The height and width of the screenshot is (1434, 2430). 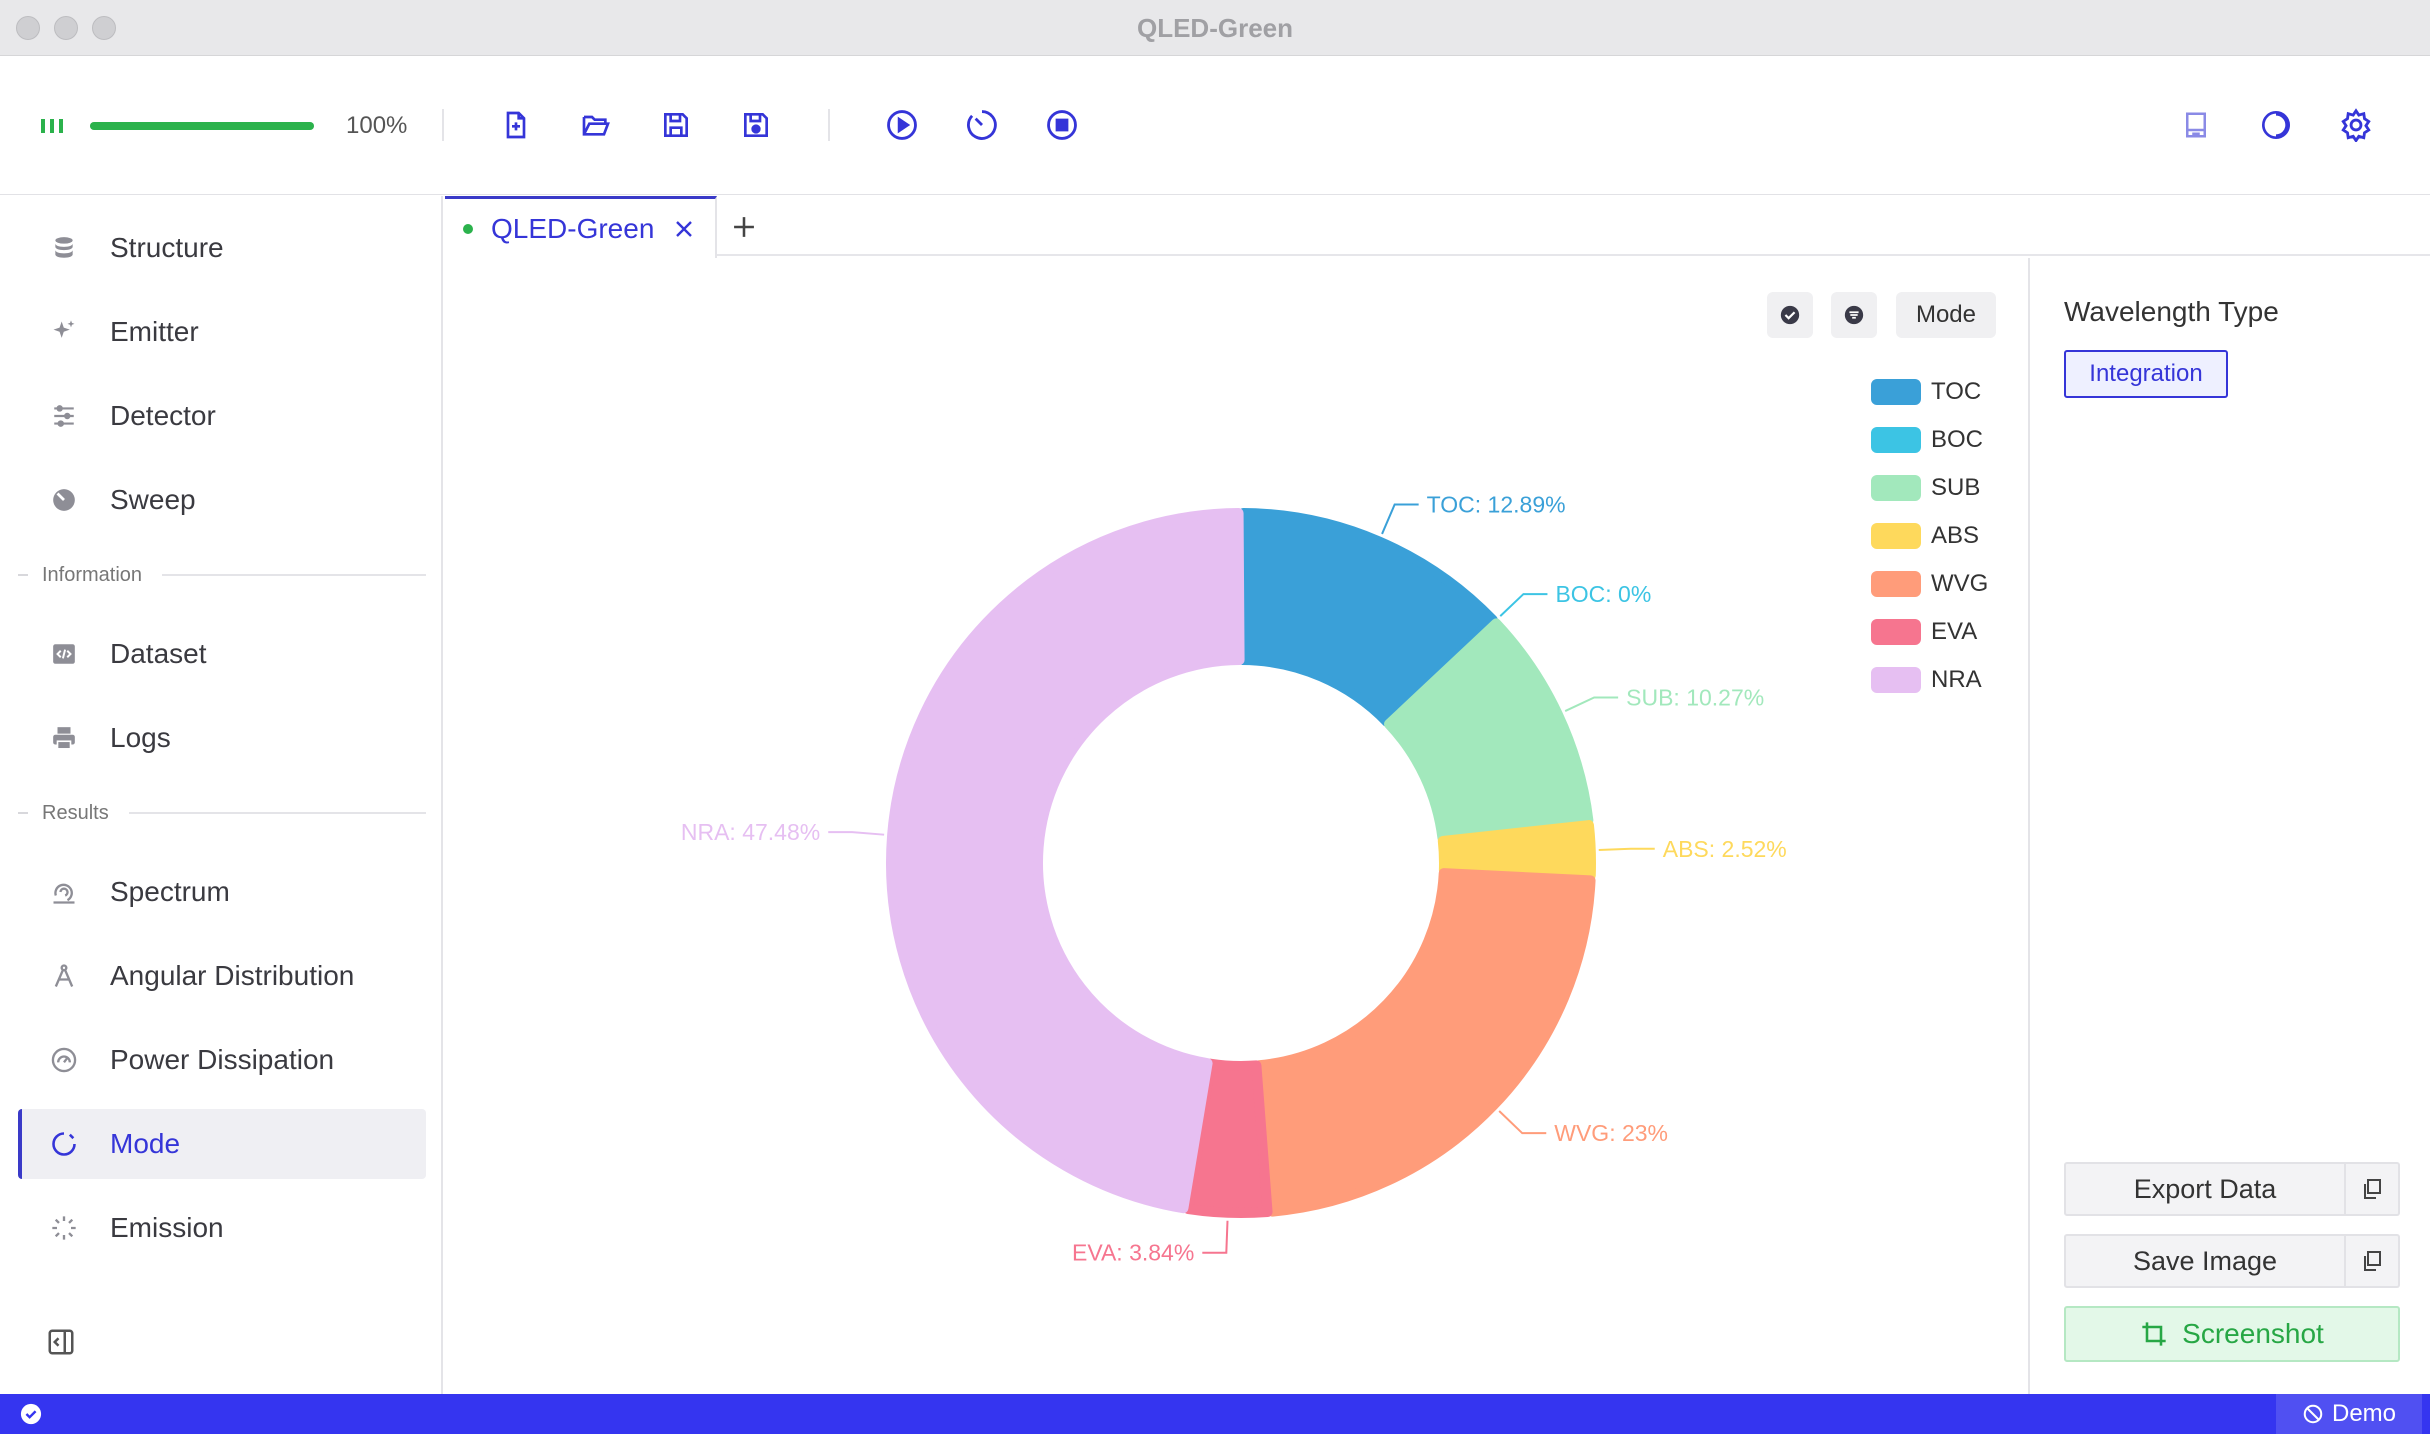 What do you see at coordinates (573, 228) in the screenshot?
I see `tab-label: QLED-Green` at bounding box center [573, 228].